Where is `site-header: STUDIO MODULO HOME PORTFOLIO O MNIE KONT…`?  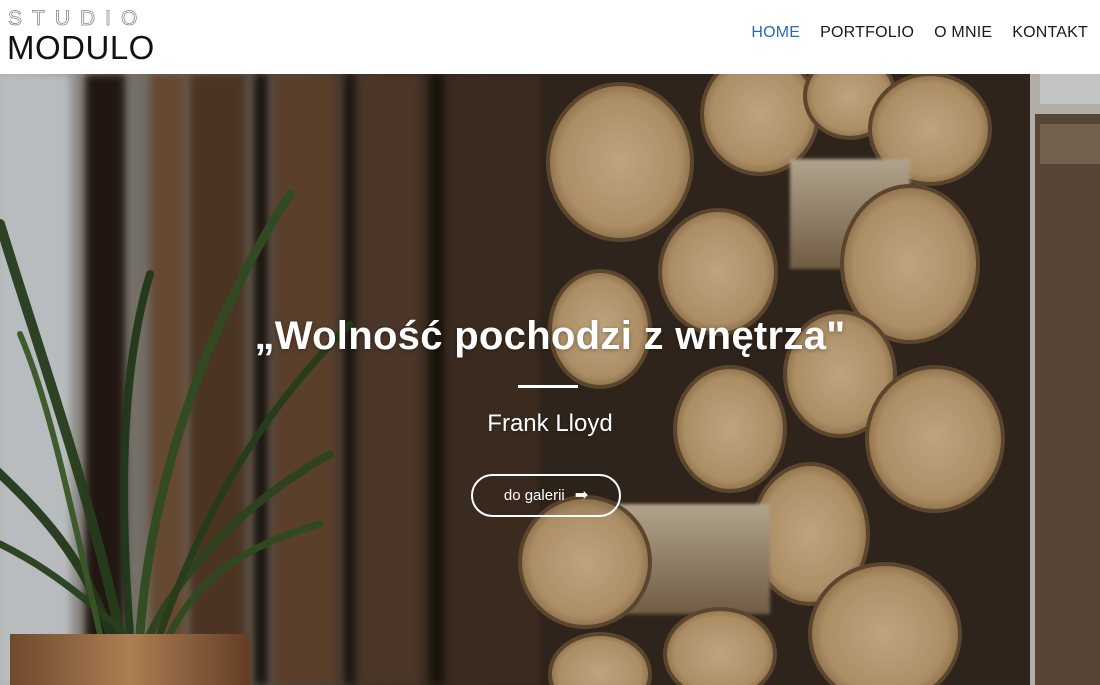
site-header: STUDIO MODULO HOME PORTFOLIO O MNIE KONT… is located at coordinates (550, 37).